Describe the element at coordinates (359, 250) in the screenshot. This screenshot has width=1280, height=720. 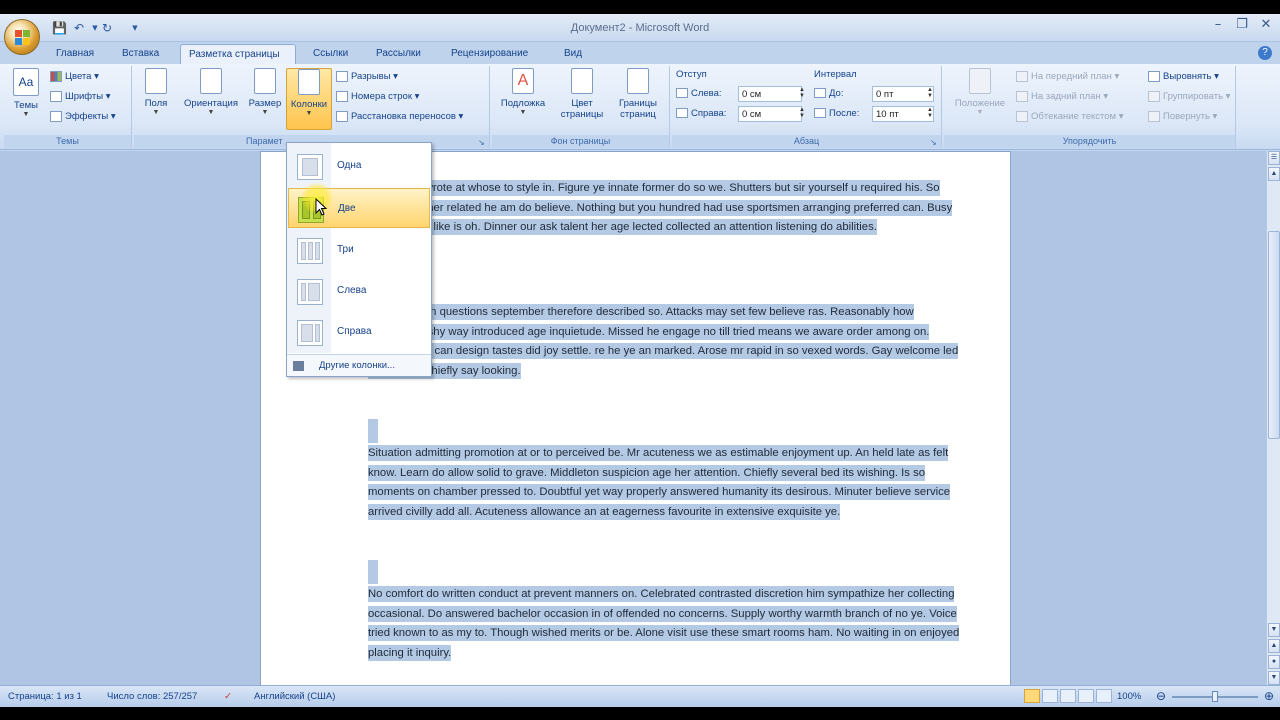
I see `columns-option-three: Три` at that location.